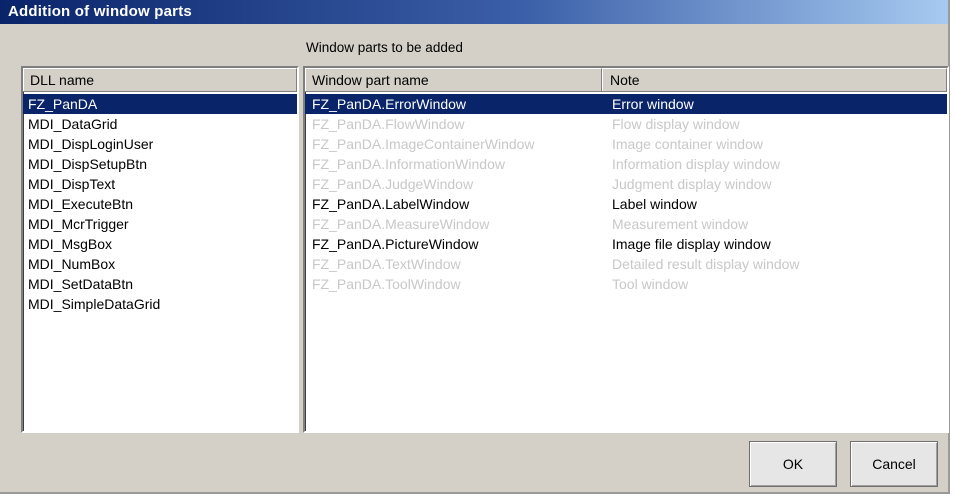 The height and width of the screenshot is (497, 955). I want to click on note-cell: Tool window, so click(650, 284).